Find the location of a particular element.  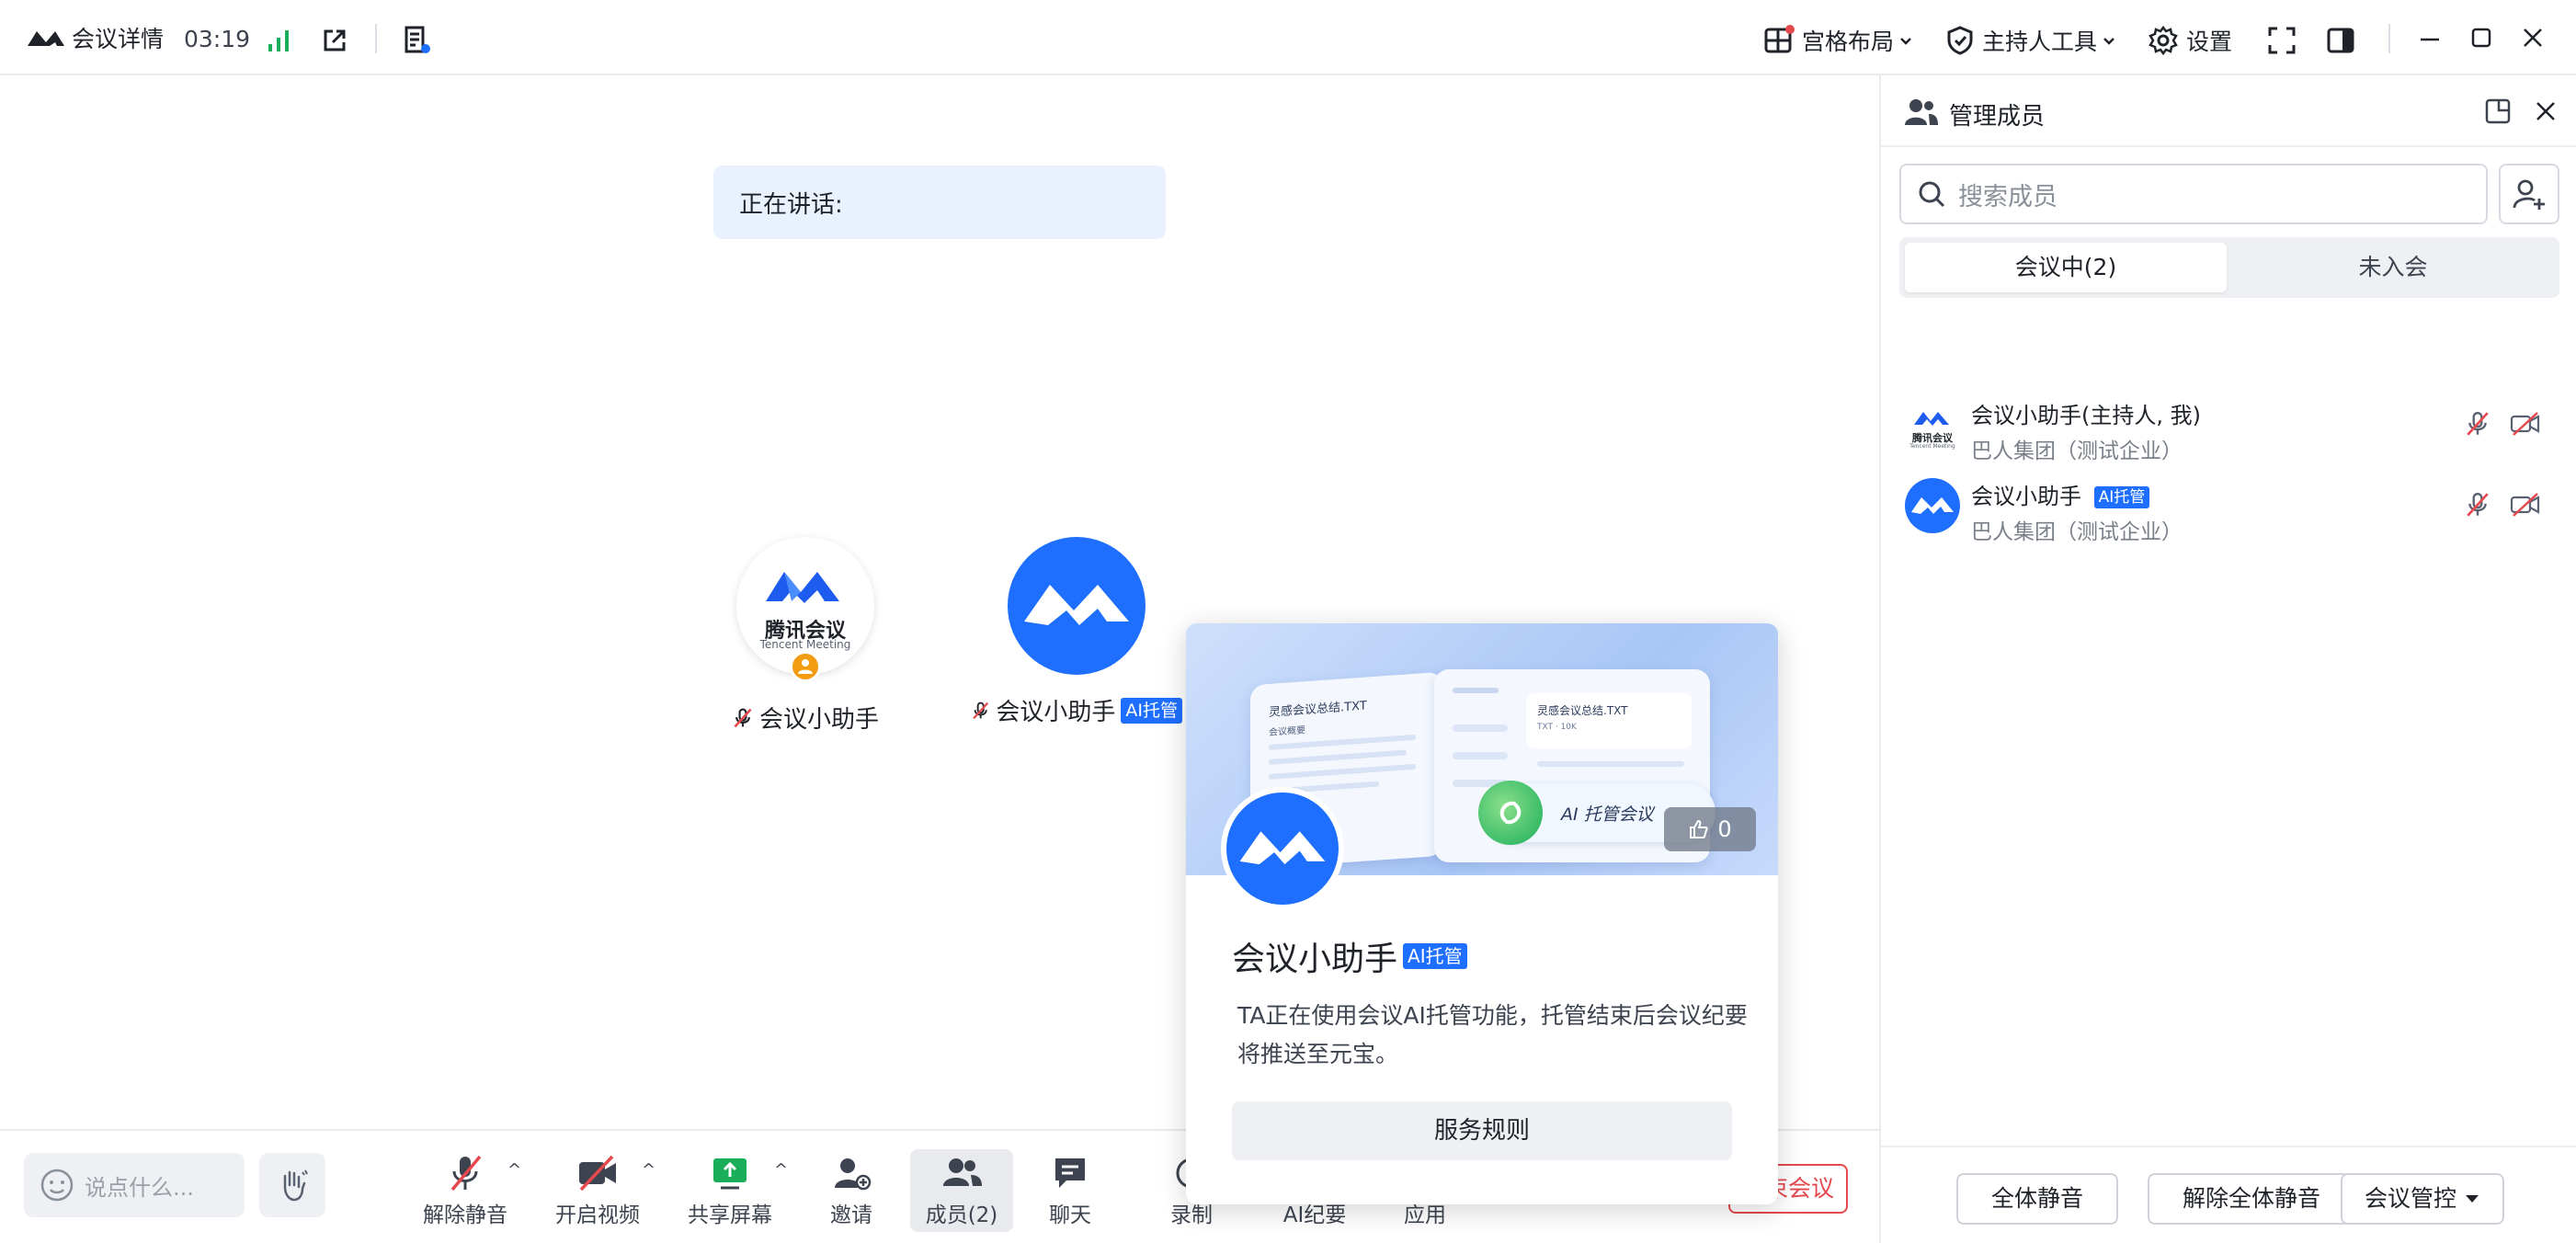

tencent-meeting-logo-icon is located at coordinates (46, 38).